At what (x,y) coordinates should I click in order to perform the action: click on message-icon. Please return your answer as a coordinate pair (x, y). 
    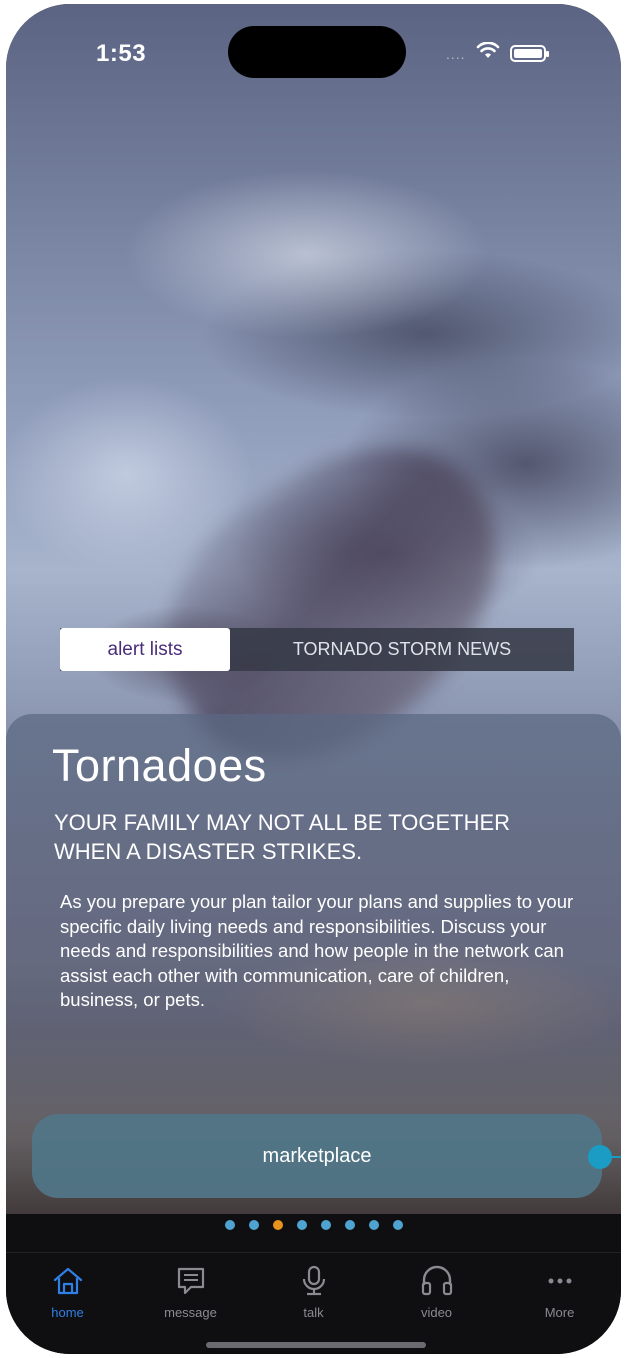
    Looking at the image, I should click on (191, 1281).